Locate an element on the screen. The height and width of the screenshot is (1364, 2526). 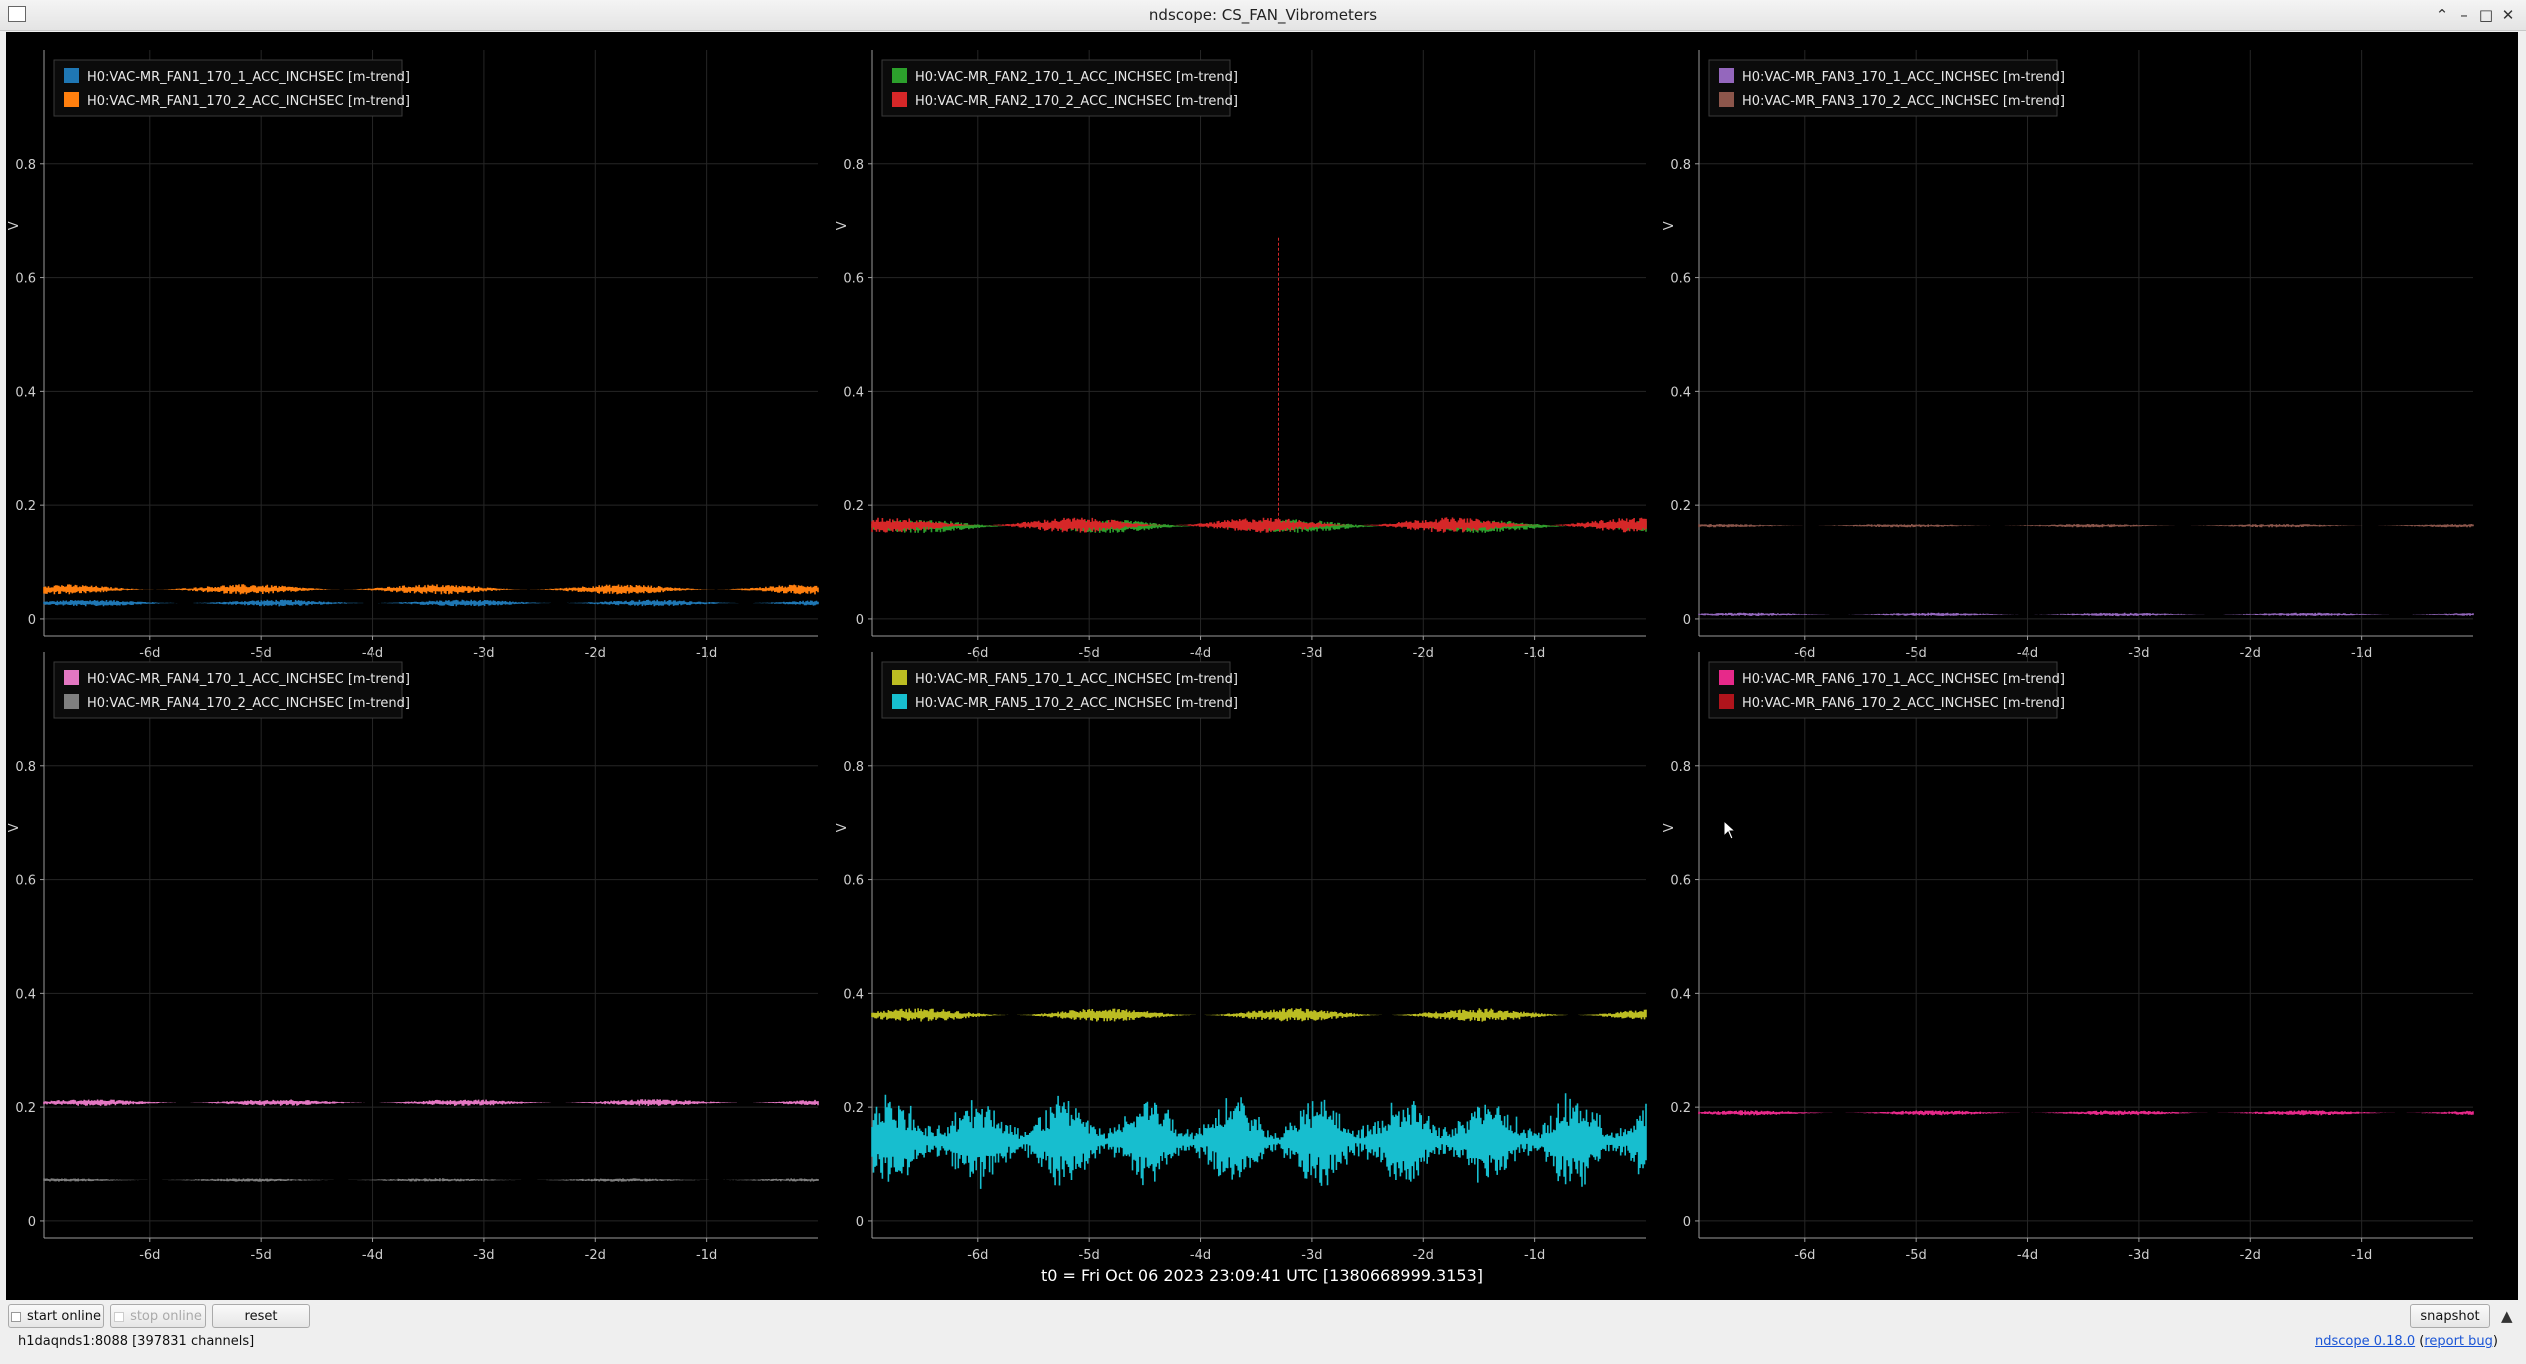
version-info: ndscope 0.18.0 (report bug) is located at coordinates (2406, 1341).